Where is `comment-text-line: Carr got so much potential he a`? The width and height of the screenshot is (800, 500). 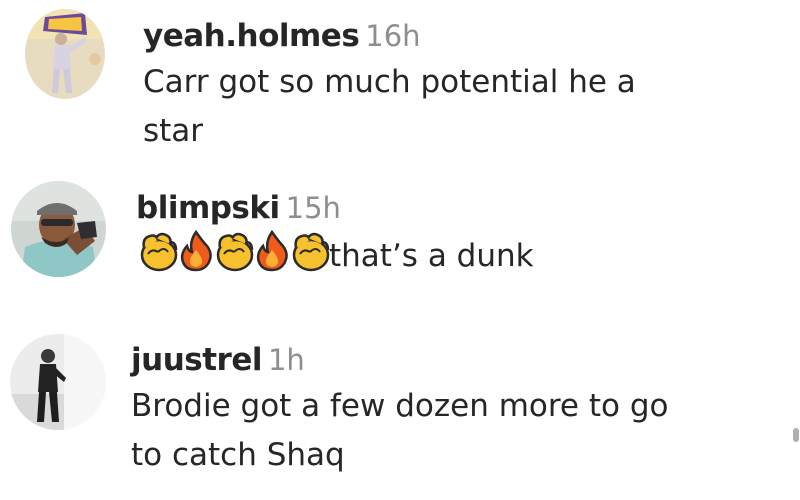 comment-text-line: Carr got so much potential he a is located at coordinates (389, 82).